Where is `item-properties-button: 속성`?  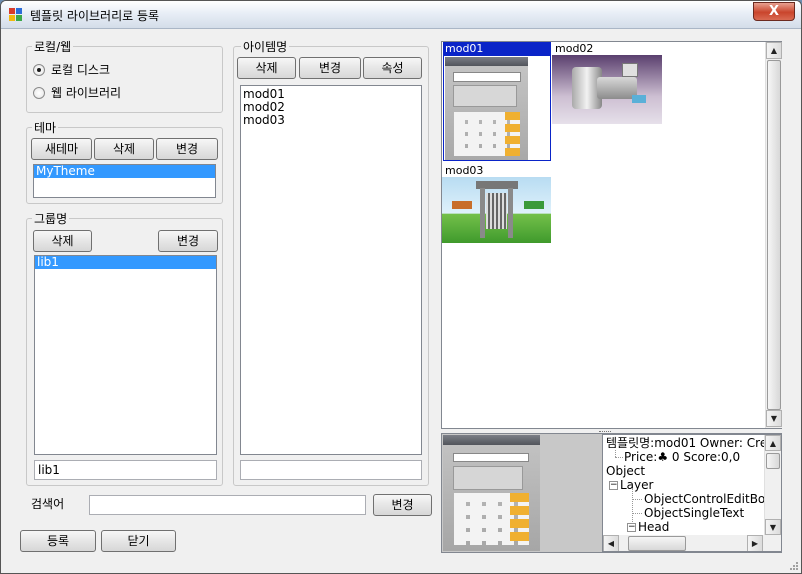 item-properties-button: 속성 is located at coordinates (392, 68).